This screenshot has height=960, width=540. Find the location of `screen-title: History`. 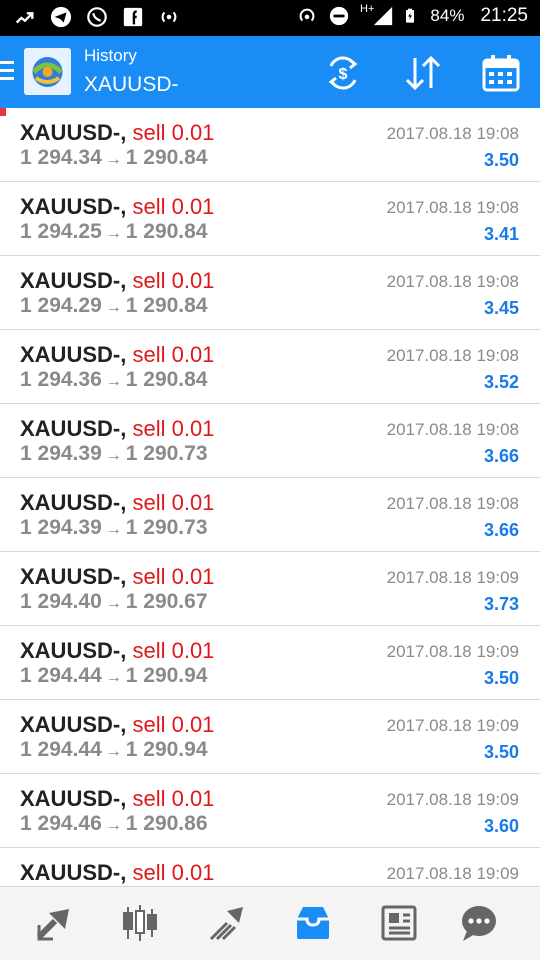

screen-title: History is located at coordinates (110, 55).